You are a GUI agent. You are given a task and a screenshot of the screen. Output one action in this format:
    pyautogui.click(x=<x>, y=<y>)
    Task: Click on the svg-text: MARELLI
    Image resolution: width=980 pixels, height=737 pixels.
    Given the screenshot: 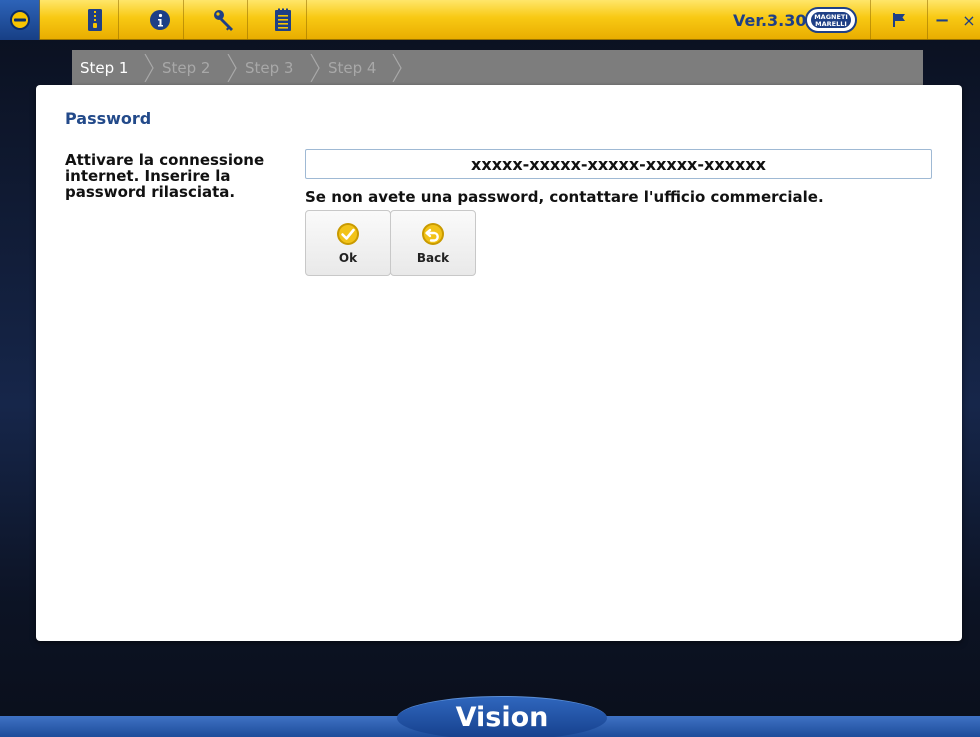 What is the action you would take?
    pyautogui.click(x=831, y=24)
    